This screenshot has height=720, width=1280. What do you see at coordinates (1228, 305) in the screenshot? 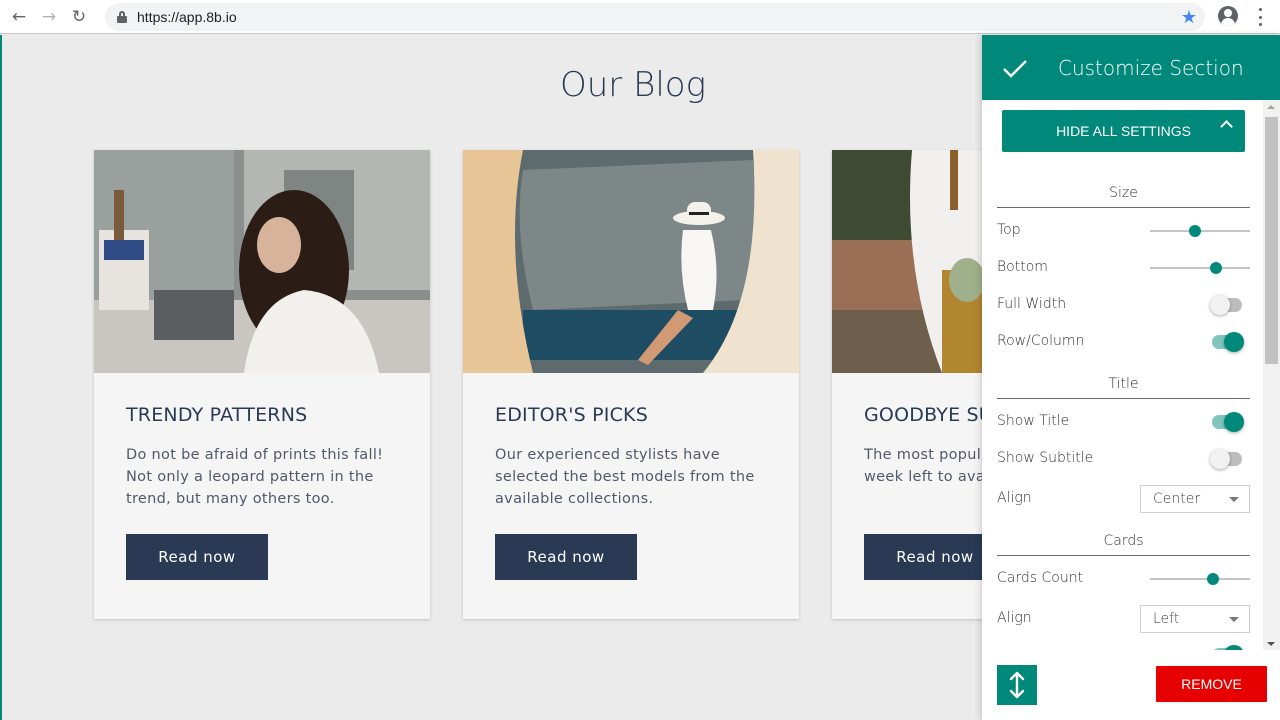
I see `full-width-toggle` at bounding box center [1228, 305].